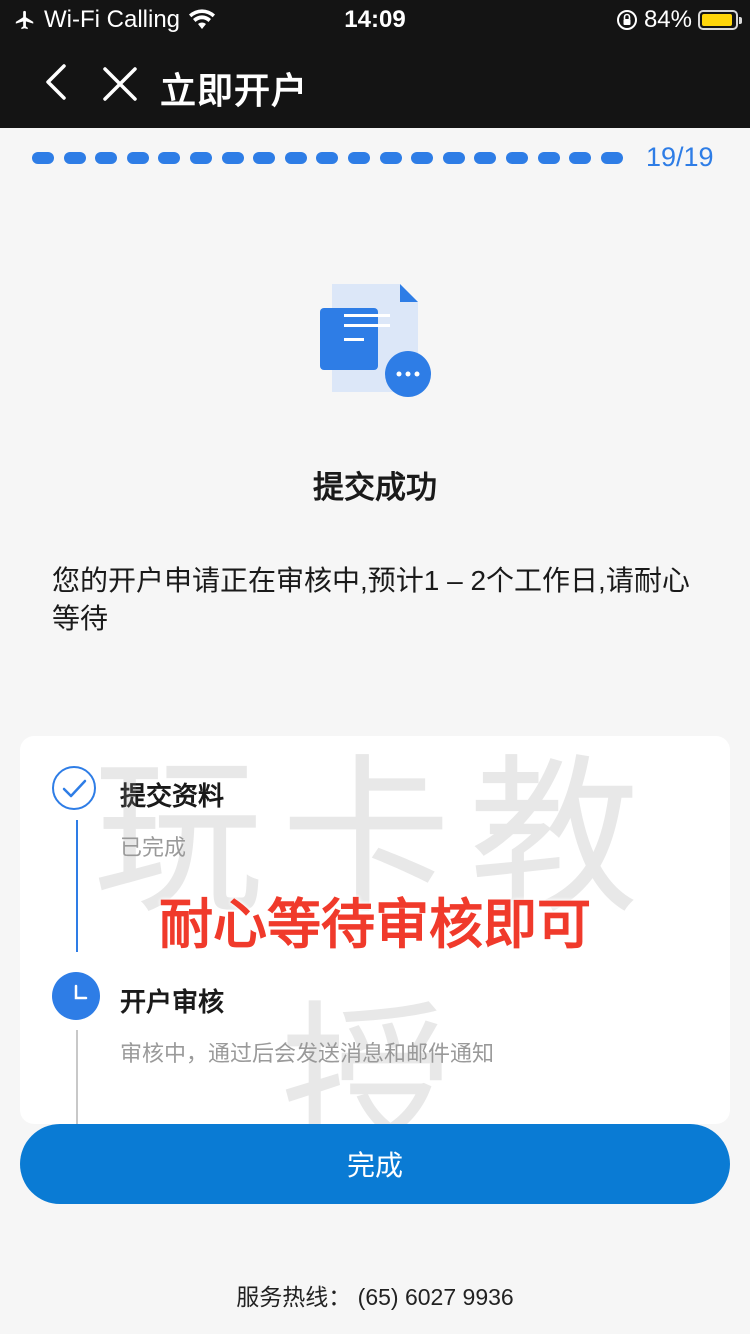 Image resolution: width=750 pixels, height=1334 pixels. I want to click on battery-icon, so click(720, 20).